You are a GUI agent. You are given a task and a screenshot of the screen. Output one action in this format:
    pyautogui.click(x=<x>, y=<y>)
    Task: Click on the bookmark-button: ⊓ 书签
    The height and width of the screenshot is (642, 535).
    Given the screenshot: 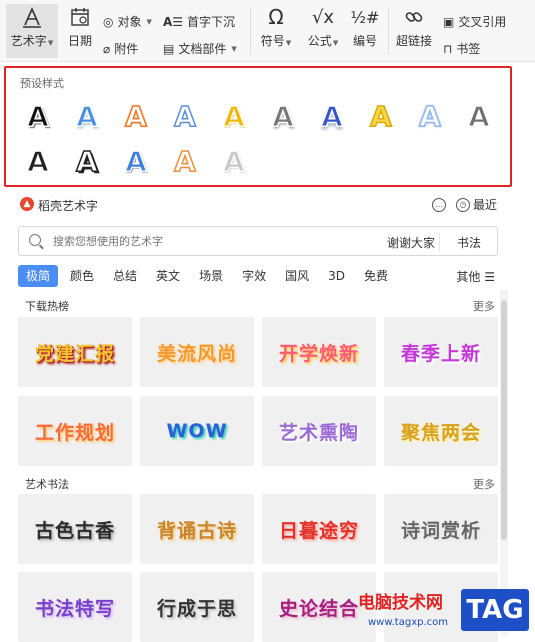 What is the action you would take?
    pyautogui.click(x=461, y=48)
    